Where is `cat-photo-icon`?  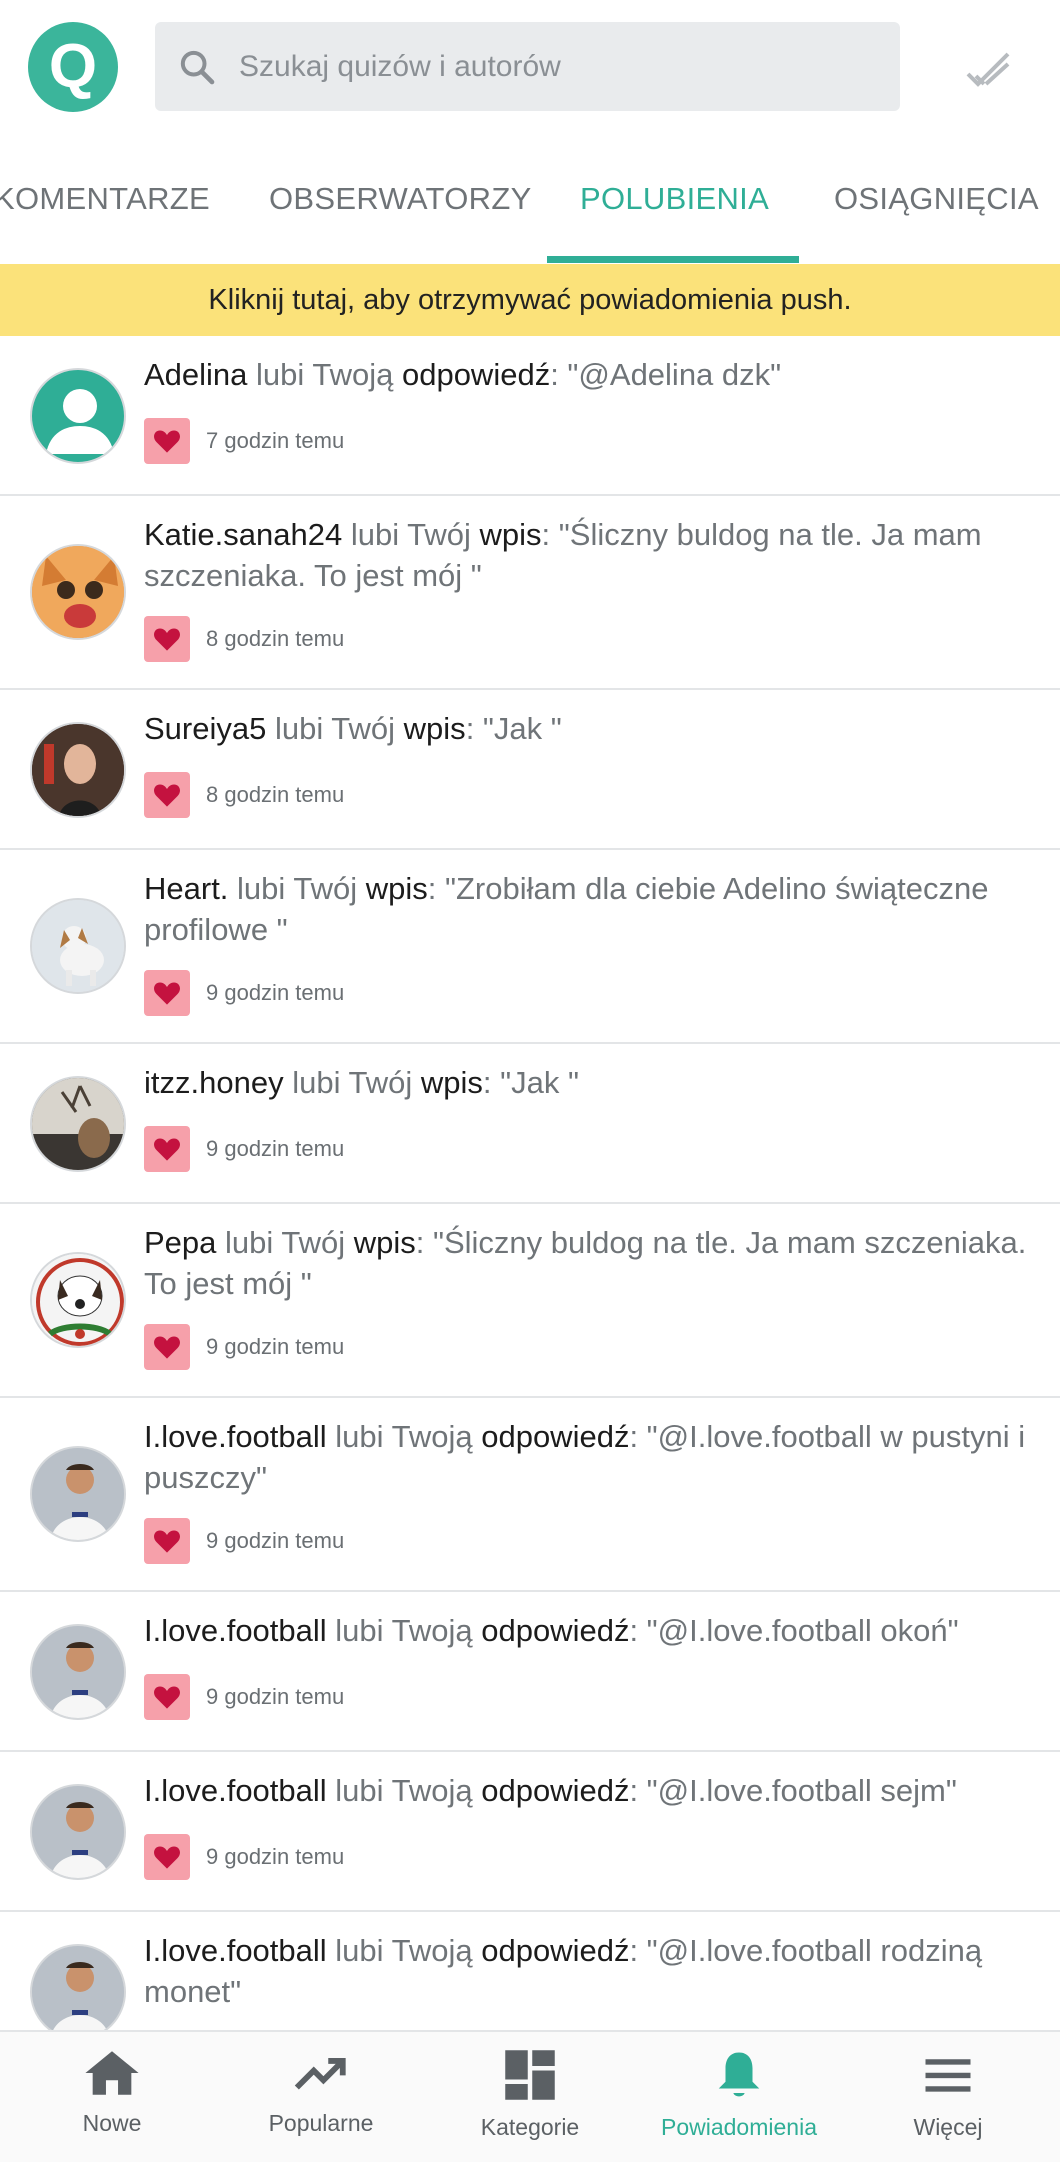 cat-photo-icon is located at coordinates (78, 592).